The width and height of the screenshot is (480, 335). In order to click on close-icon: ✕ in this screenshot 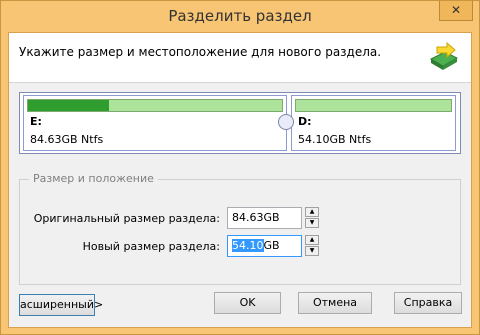, I will do `click(456, 10)`.